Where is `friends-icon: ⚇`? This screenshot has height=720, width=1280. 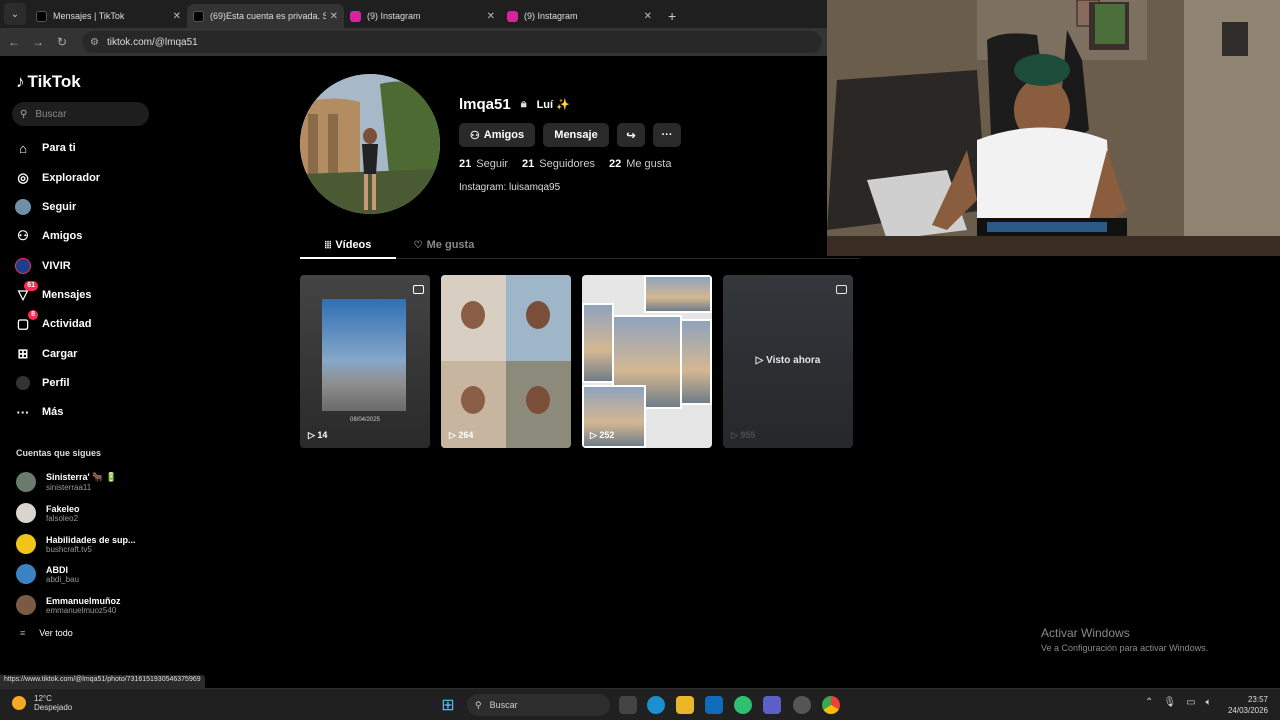
friends-icon: ⚇ is located at coordinates (474, 135).